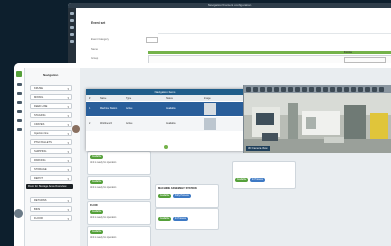 This screenshot has height=246, width=391. I want to click on factory-camera-view, so click(317, 123).